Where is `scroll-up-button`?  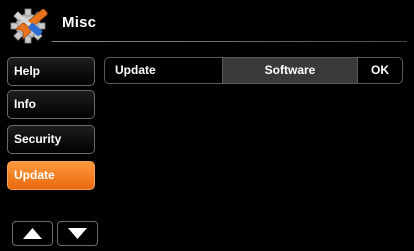
scroll-up-button is located at coordinates (32, 233).